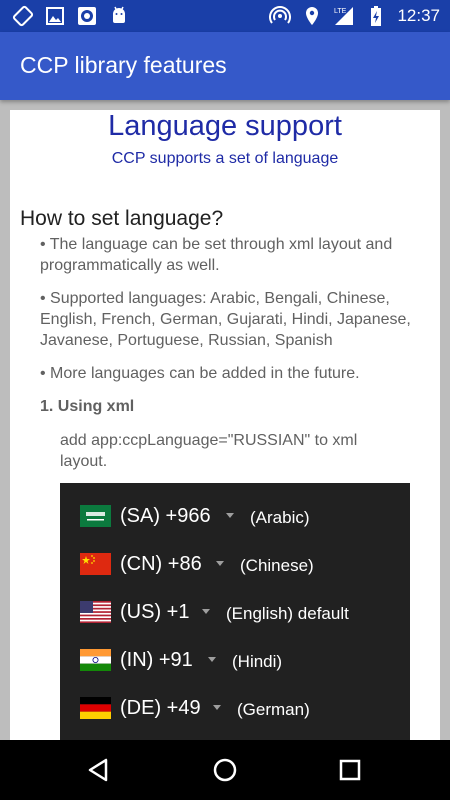 The width and height of the screenshot is (450, 800). Describe the element at coordinates (99, 770) in the screenshot. I see `back-icon` at that location.